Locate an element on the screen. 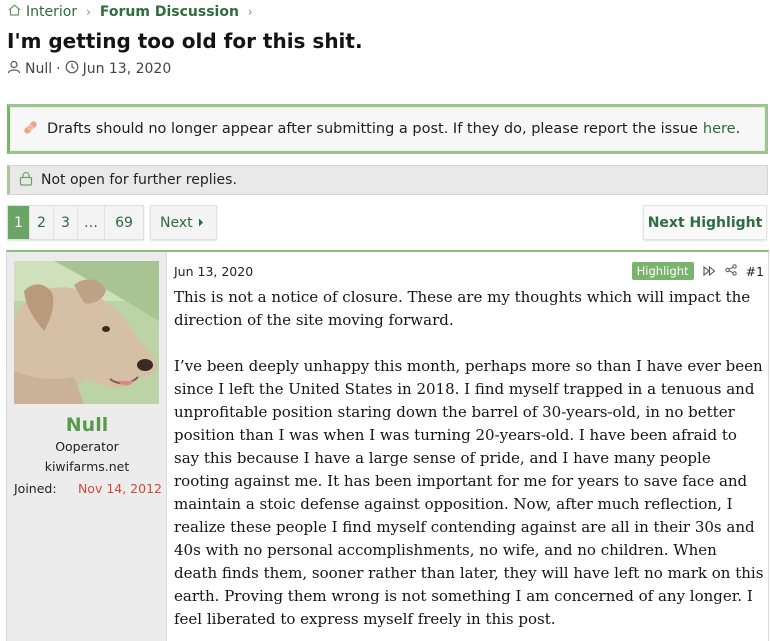 The height and width of the screenshot is (641, 770). joined-label: Joined: is located at coordinates (35, 488).